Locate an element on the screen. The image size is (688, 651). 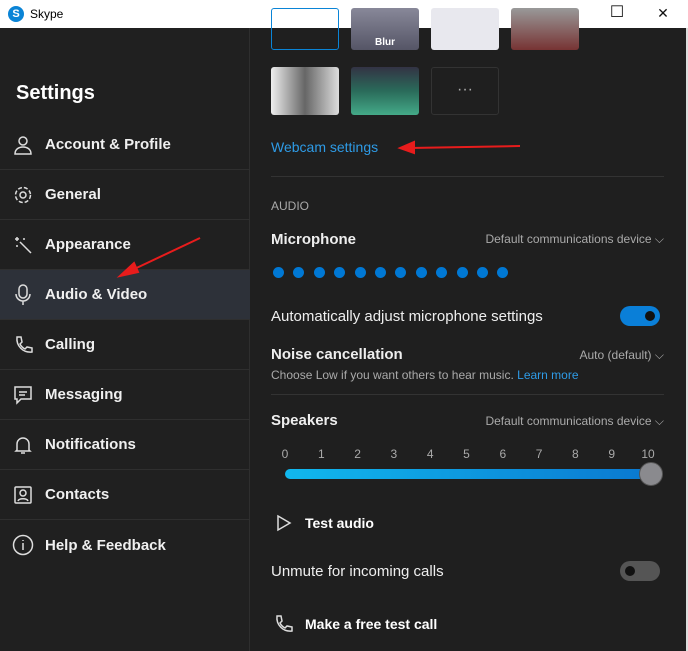
annotation-arrows is located at coordinates (318, 209).